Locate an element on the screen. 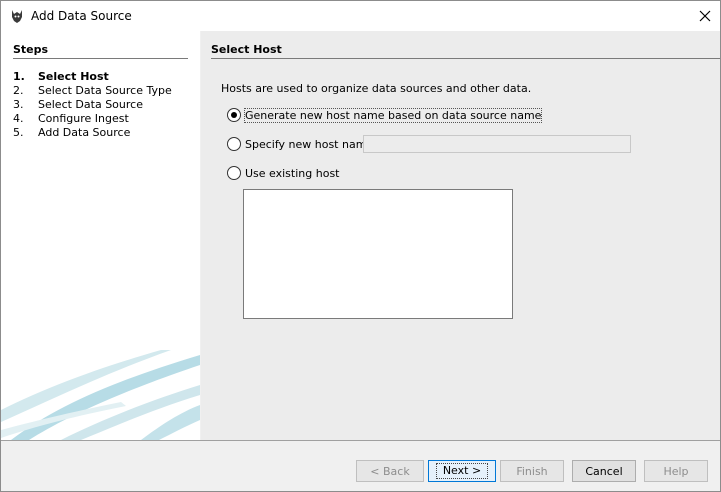 This screenshot has width=721, height=492. decorative-swoosh is located at coordinates (100, 395).